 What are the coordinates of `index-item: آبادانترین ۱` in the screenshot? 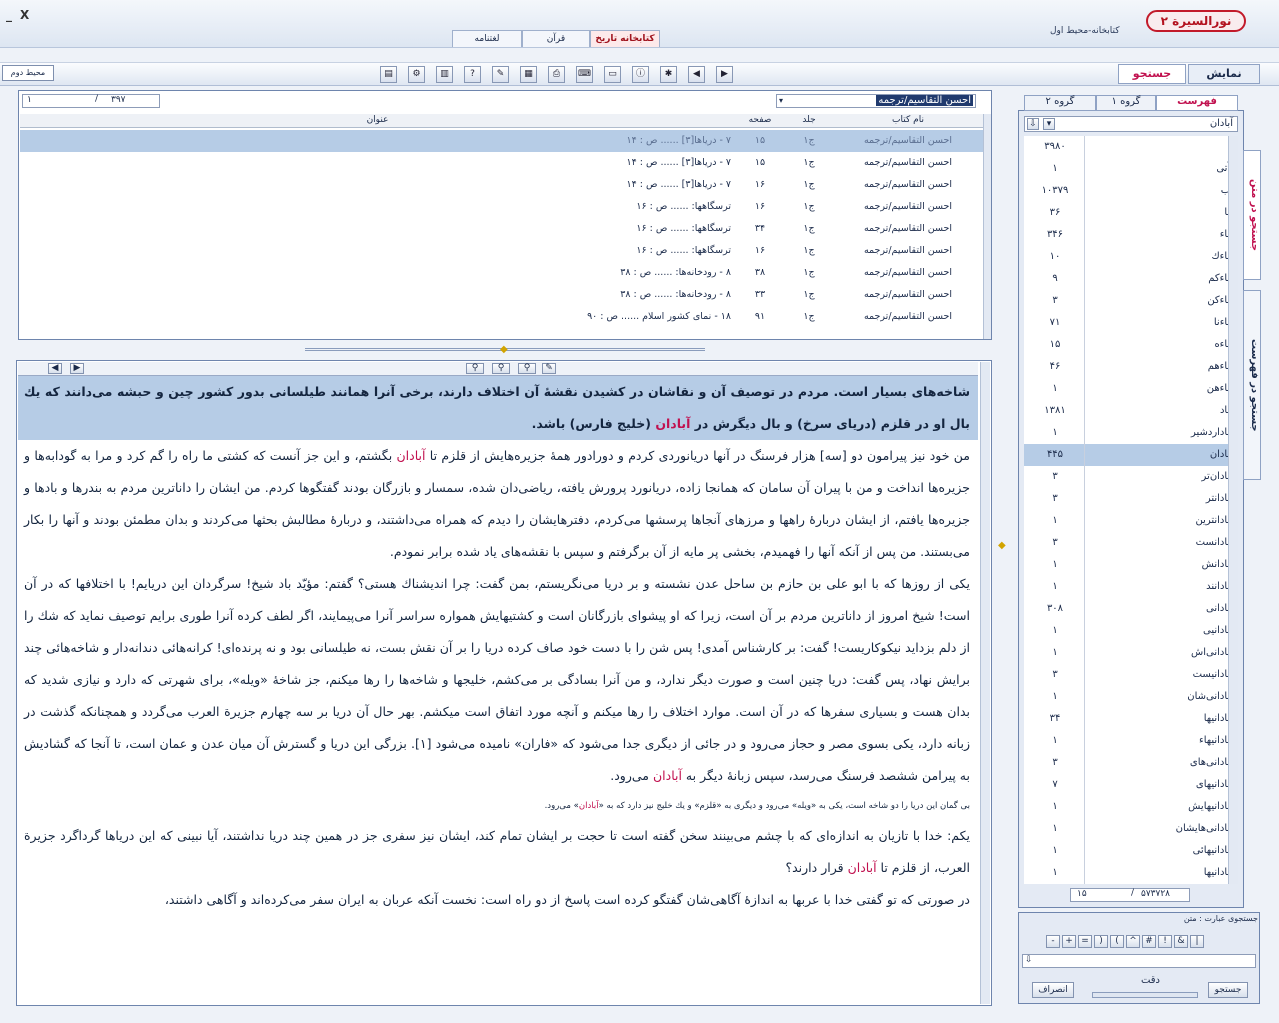 It's located at (1130, 521).